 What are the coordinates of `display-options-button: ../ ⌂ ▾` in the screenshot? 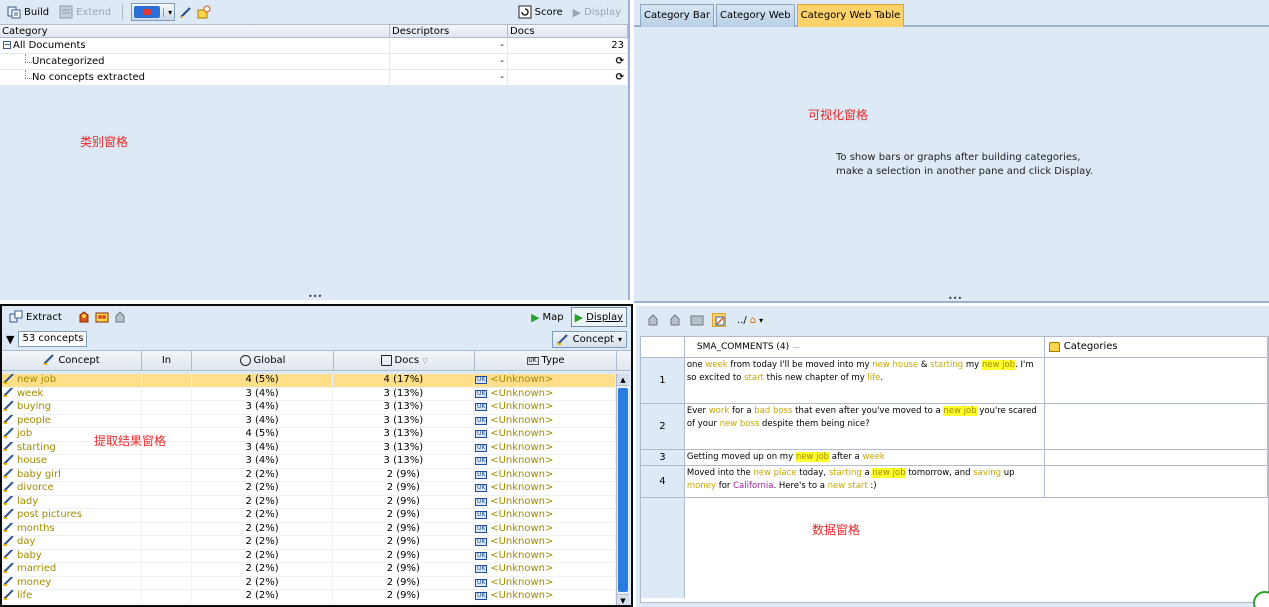 It's located at (750, 320).